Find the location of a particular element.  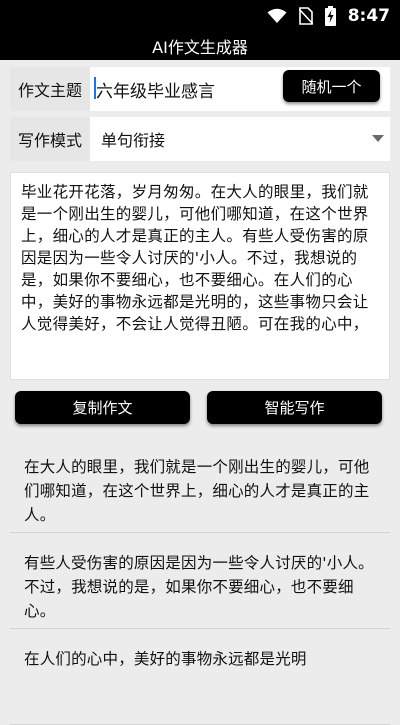

topic-label: 作文主题 is located at coordinates (50, 89).